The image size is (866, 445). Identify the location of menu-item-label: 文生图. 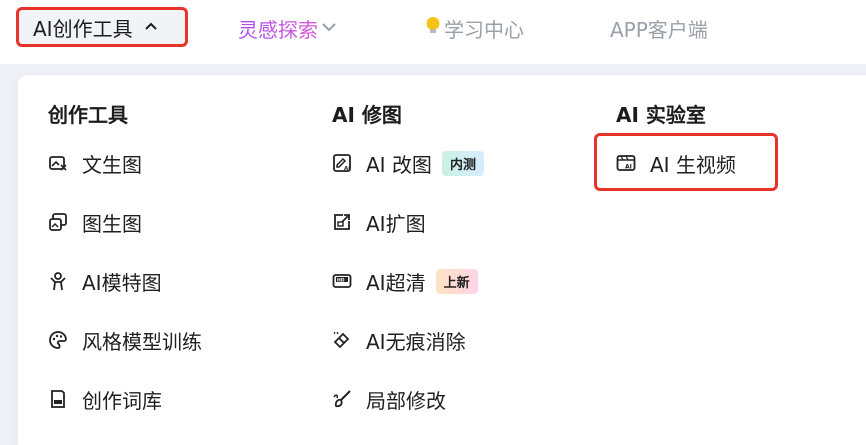
(112, 164).